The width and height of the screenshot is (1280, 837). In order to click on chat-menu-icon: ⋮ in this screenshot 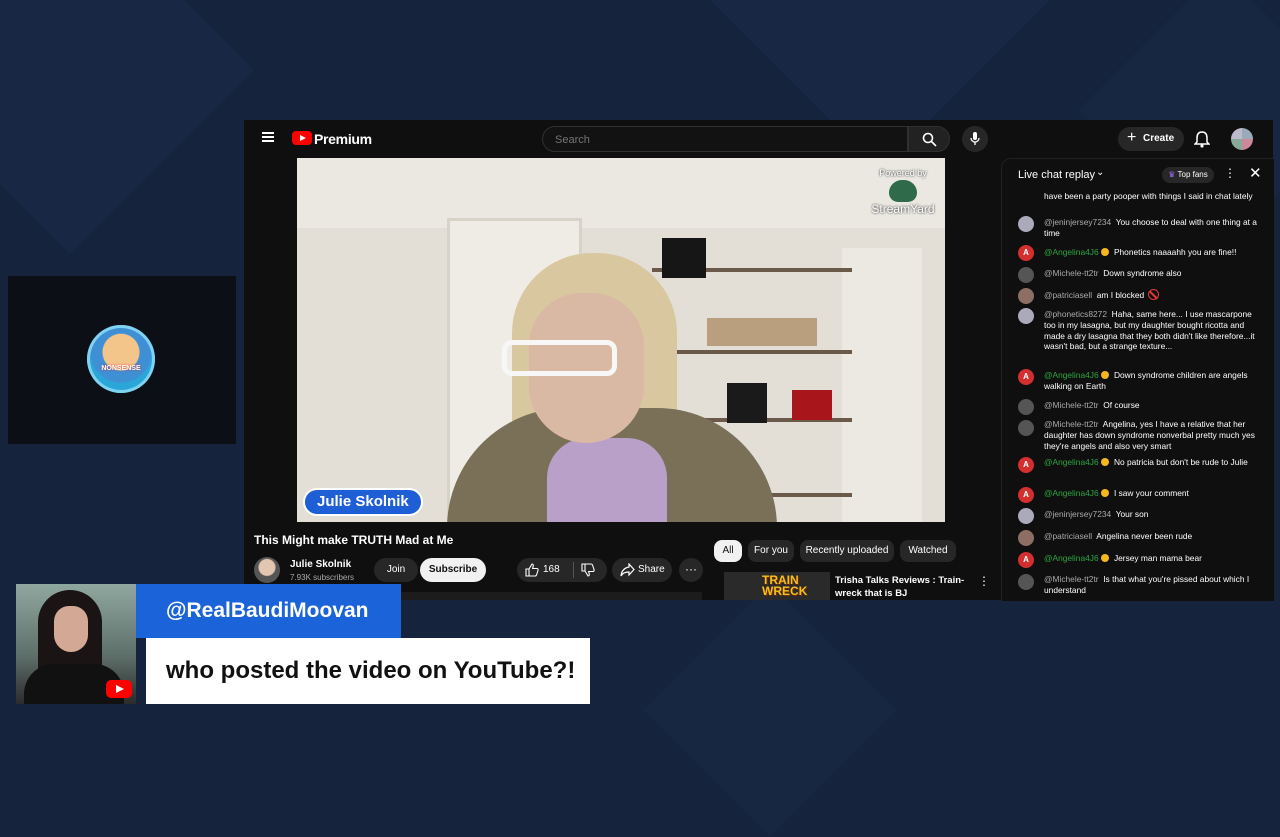, I will do `click(1230, 173)`.